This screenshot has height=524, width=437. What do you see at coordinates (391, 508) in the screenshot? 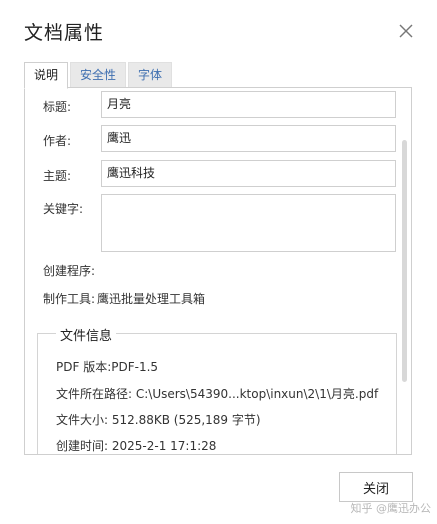
I see `watermark: 知乎 @鹰迅办公` at bounding box center [391, 508].